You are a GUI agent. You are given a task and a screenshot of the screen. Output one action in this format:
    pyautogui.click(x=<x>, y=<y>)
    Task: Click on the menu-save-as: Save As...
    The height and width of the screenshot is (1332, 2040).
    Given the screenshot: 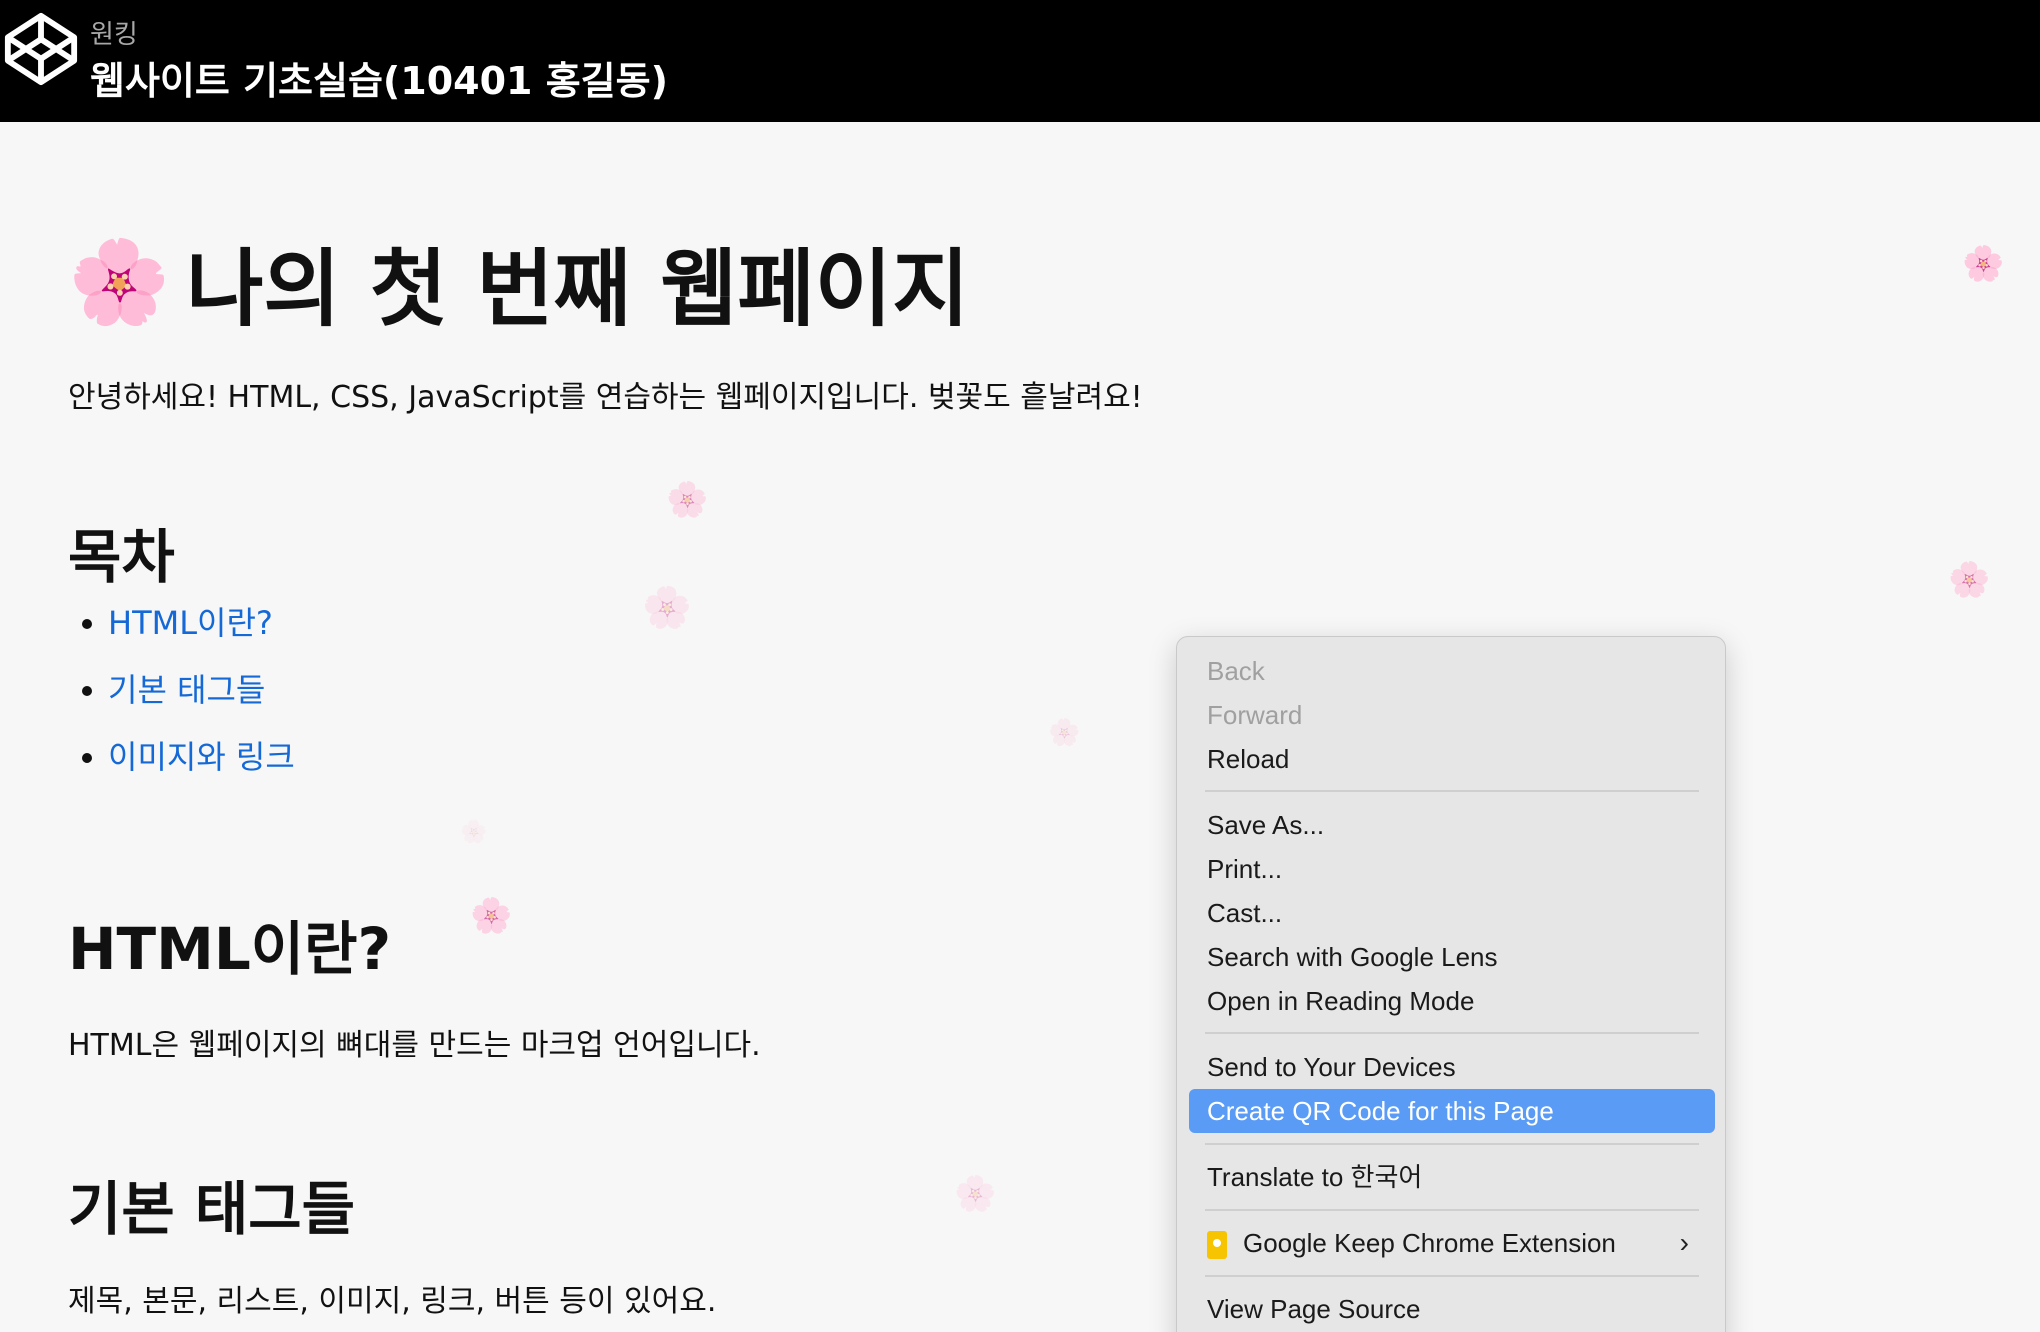 What is the action you would take?
    pyautogui.click(x=1452, y=825)
    